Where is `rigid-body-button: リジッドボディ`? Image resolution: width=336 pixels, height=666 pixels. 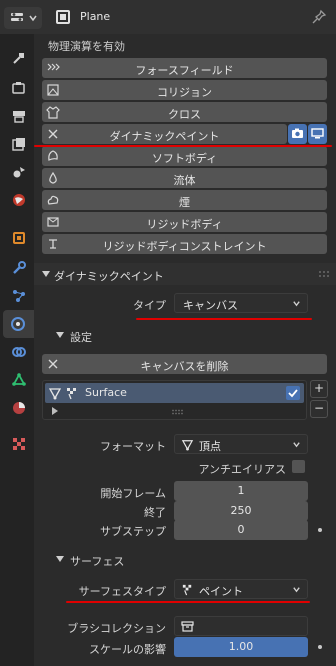 rigid-body-button: リジッドボディ is located at coordinates (184, 222).